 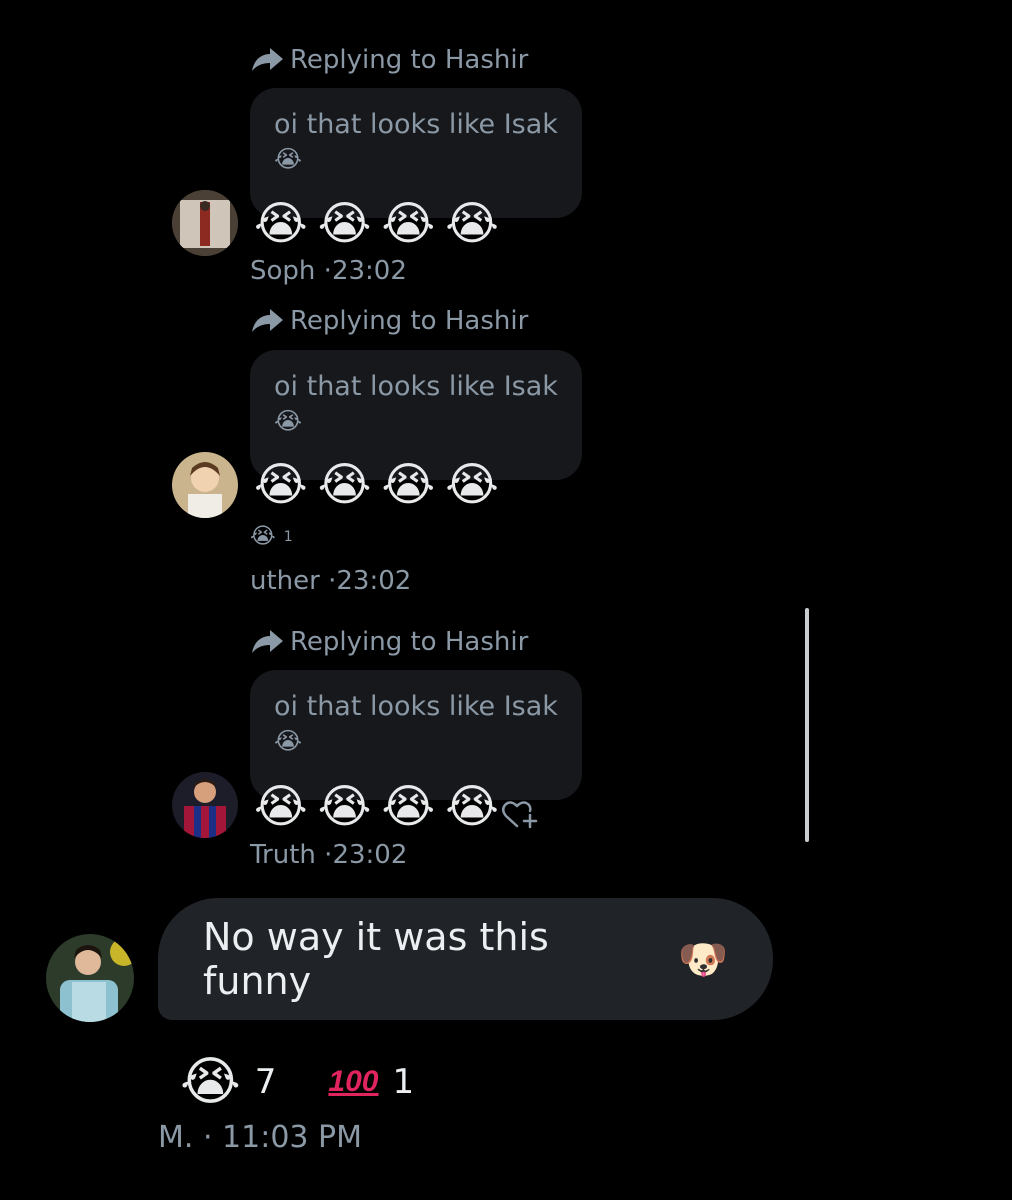 What do you see at coordinates (292, 1137) in the screenshot?
I see `timestamp: 11:03 PM` at bounding box center [292, 1137].